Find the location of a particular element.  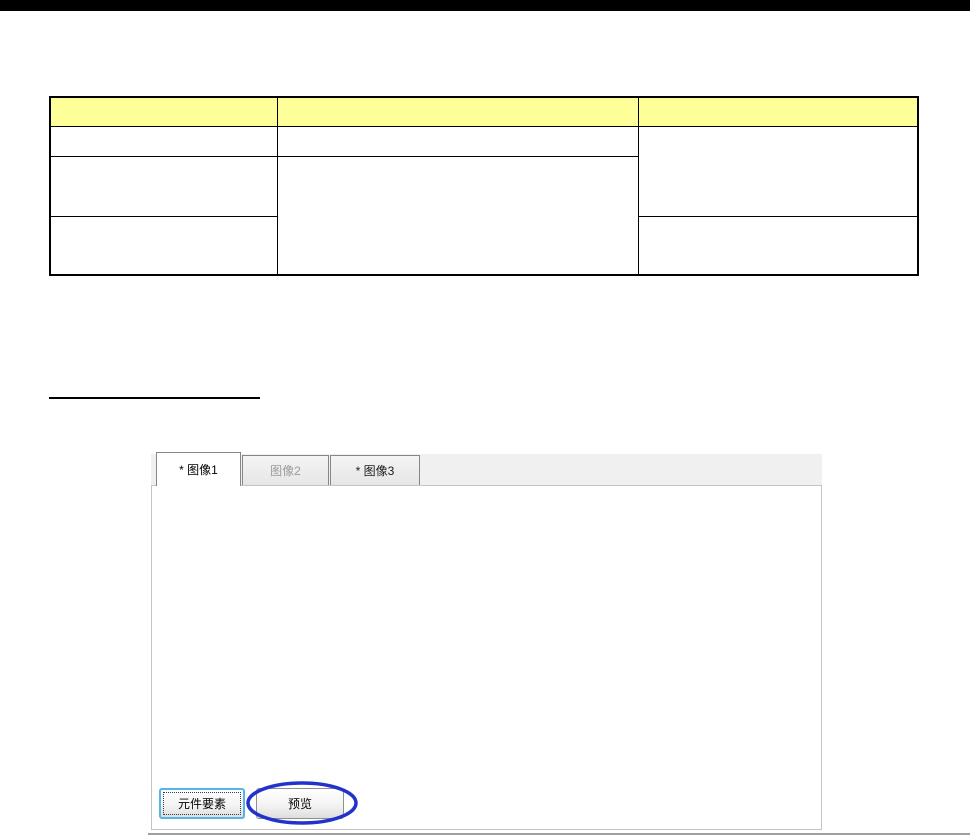

tab-image2-label: 图像2 is located at coordinates (285, 471).